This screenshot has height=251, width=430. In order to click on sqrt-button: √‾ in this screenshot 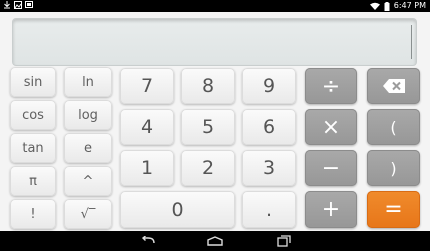, I will do `click(88, 214)`.